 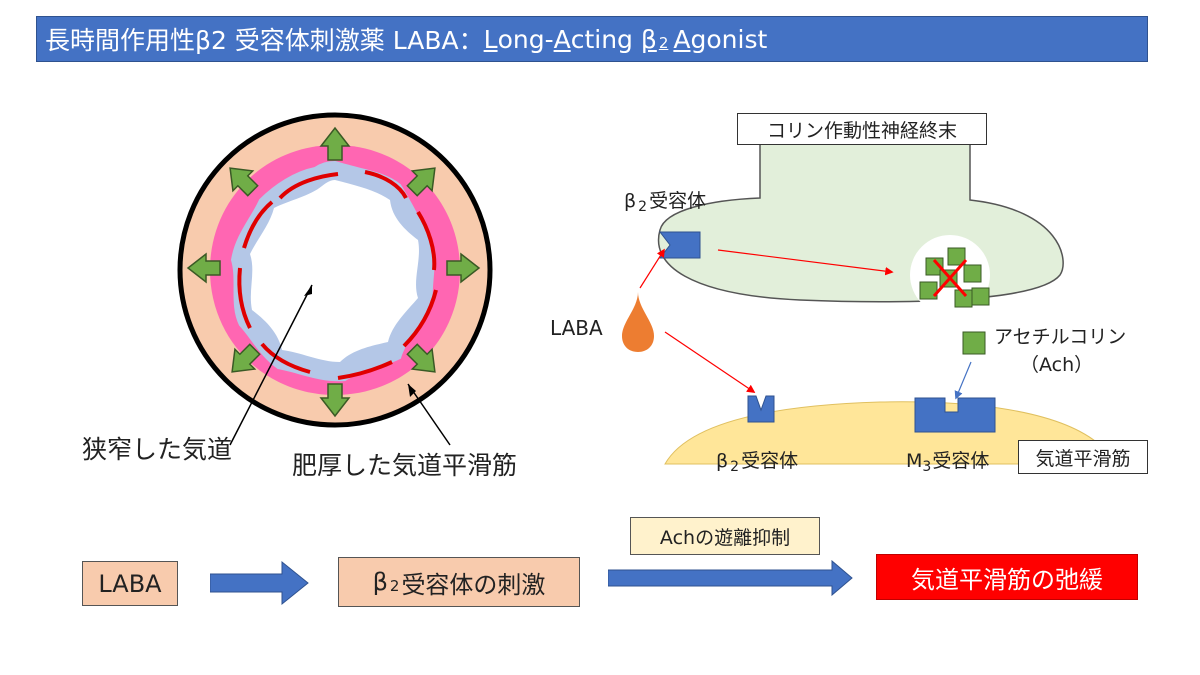 What do you see at coordinates (860, 216) in the screenshot?
I see `nerve-terminal` at bounding box center [860, 216].